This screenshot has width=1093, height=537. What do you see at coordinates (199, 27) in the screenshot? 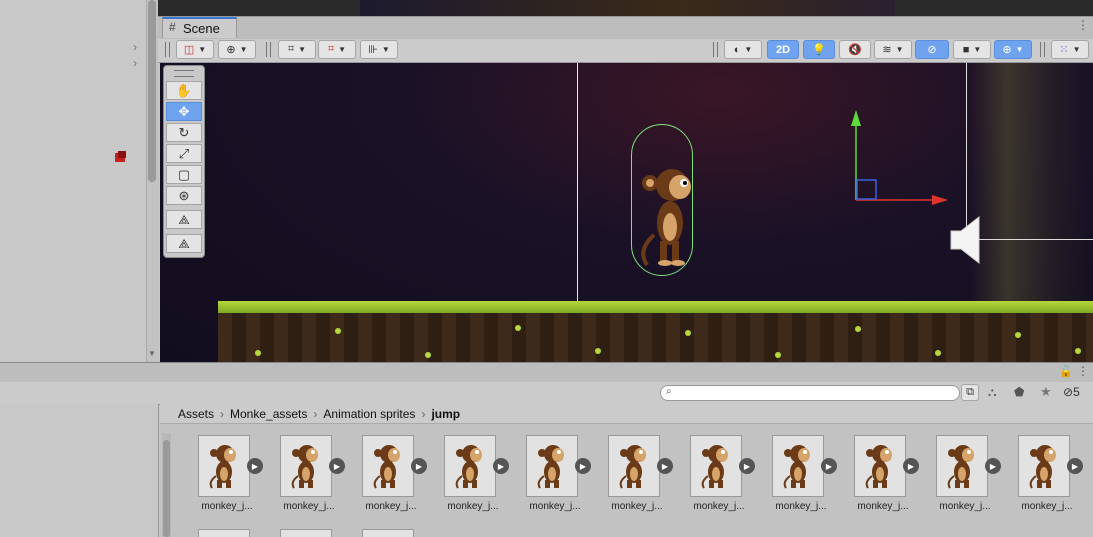
I see `tab-scene: # Scene` at bounding box center [199, 27].